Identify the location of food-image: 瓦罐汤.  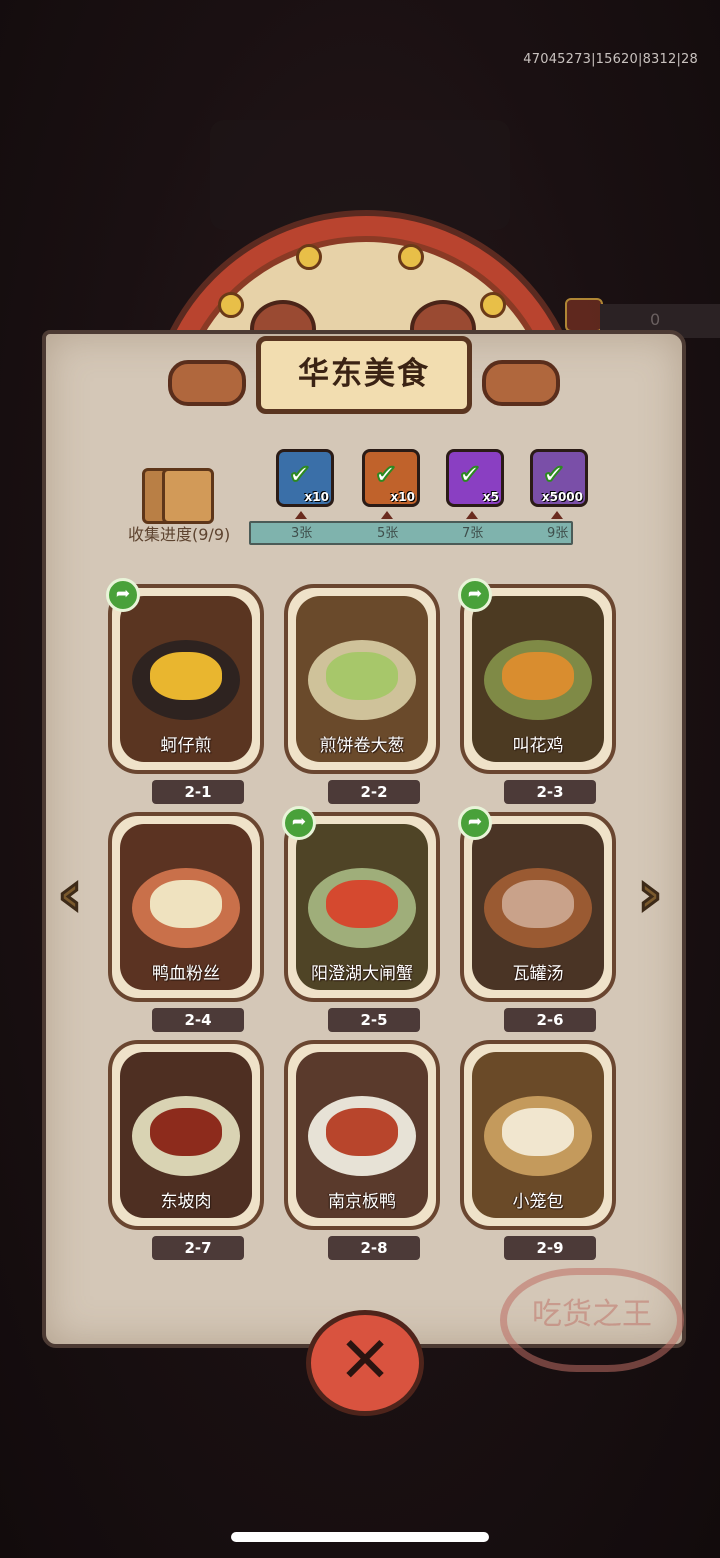
(538, 907).